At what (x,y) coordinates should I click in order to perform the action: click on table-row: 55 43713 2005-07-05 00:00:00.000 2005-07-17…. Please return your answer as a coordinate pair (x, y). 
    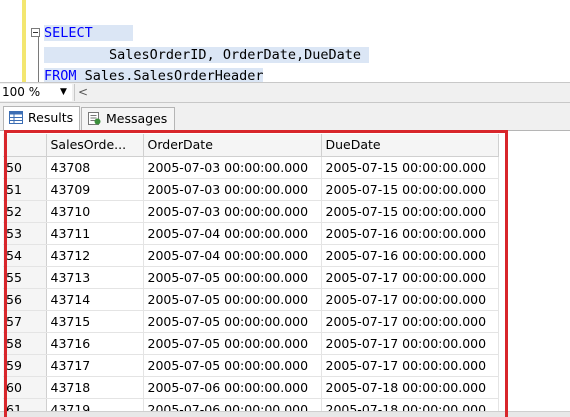
    Looking at the image, I should click on (251, 277).